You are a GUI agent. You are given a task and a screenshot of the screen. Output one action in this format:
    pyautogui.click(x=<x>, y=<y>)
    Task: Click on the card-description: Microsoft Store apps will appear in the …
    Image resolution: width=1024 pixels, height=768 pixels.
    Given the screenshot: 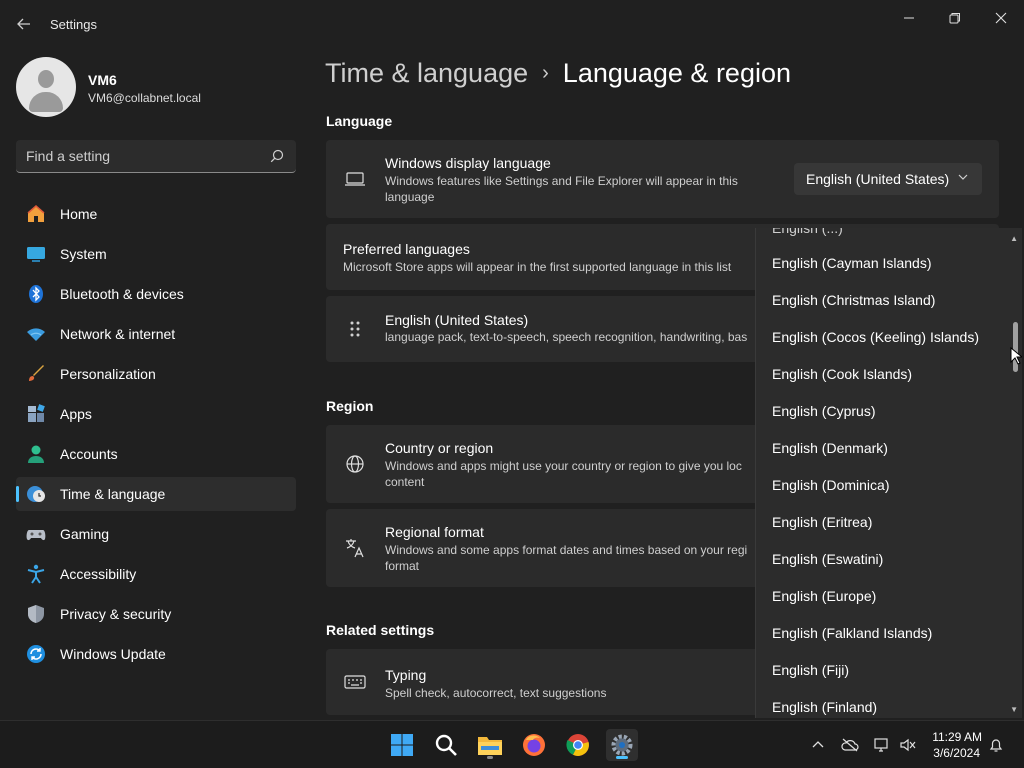 What is the action you would take?
    pyautogui.click(x=537, y=267)
    